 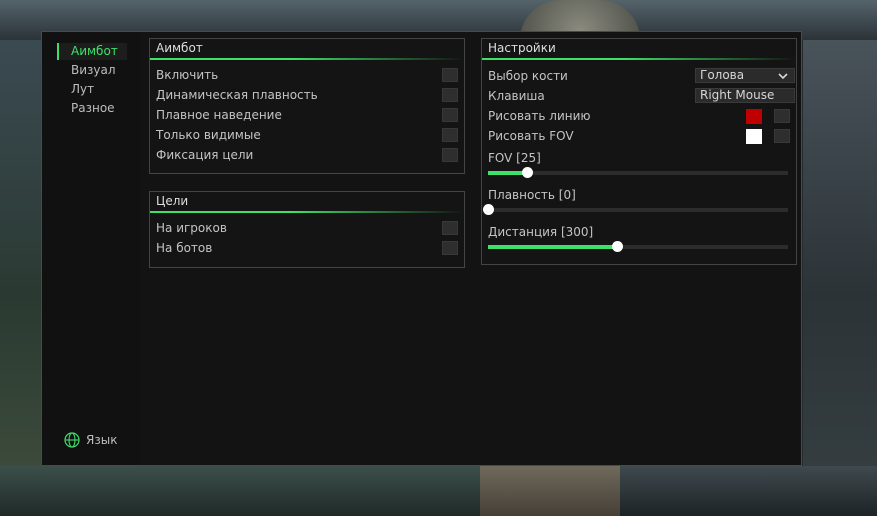 What do you see at coordinates (639, 117) in the screenshot?
I see `setting-row-draw-line: Рисовать линию` at bounding box center [639, 117].